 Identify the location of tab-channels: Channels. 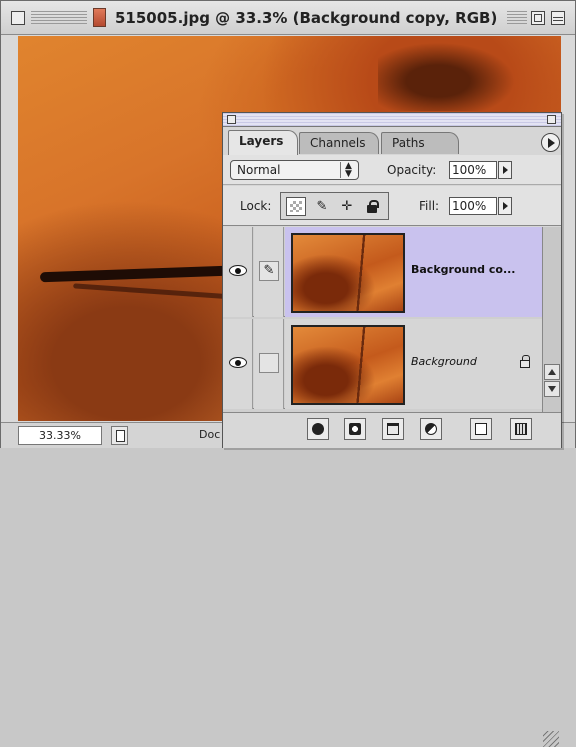
(339, 143).